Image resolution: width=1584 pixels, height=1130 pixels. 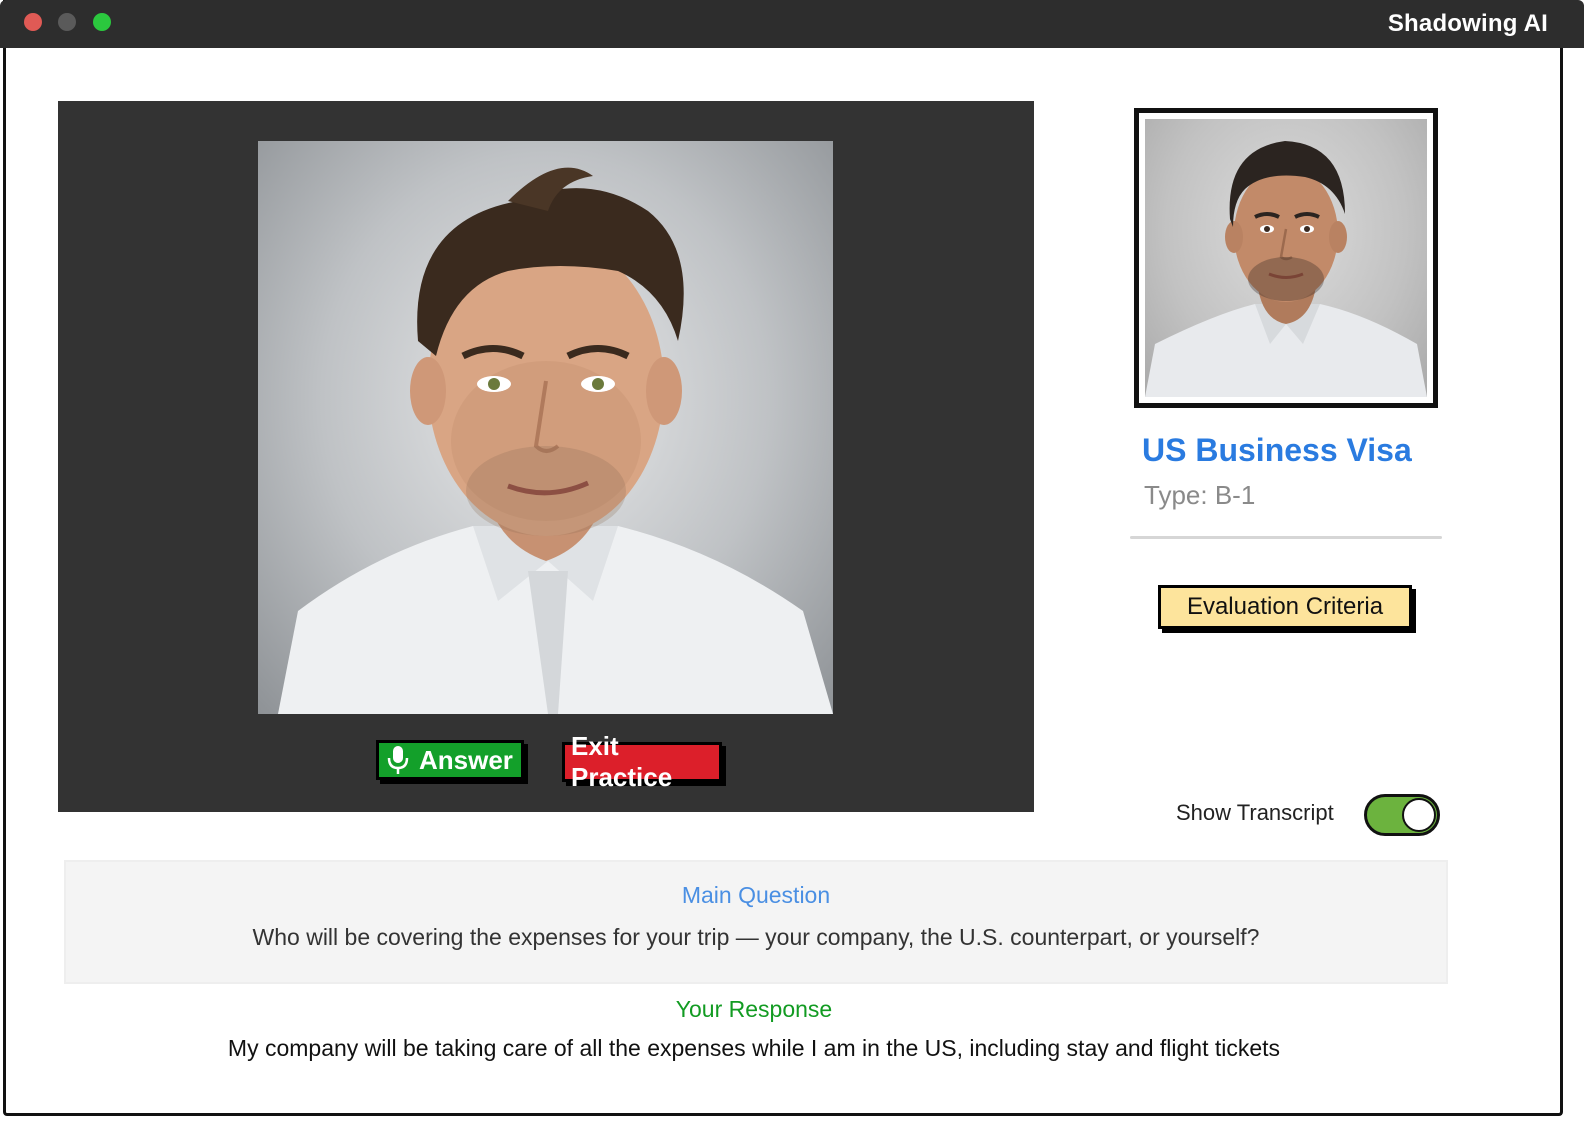 I want to click on user-avatar-frame, so click(x=1286, y=258).